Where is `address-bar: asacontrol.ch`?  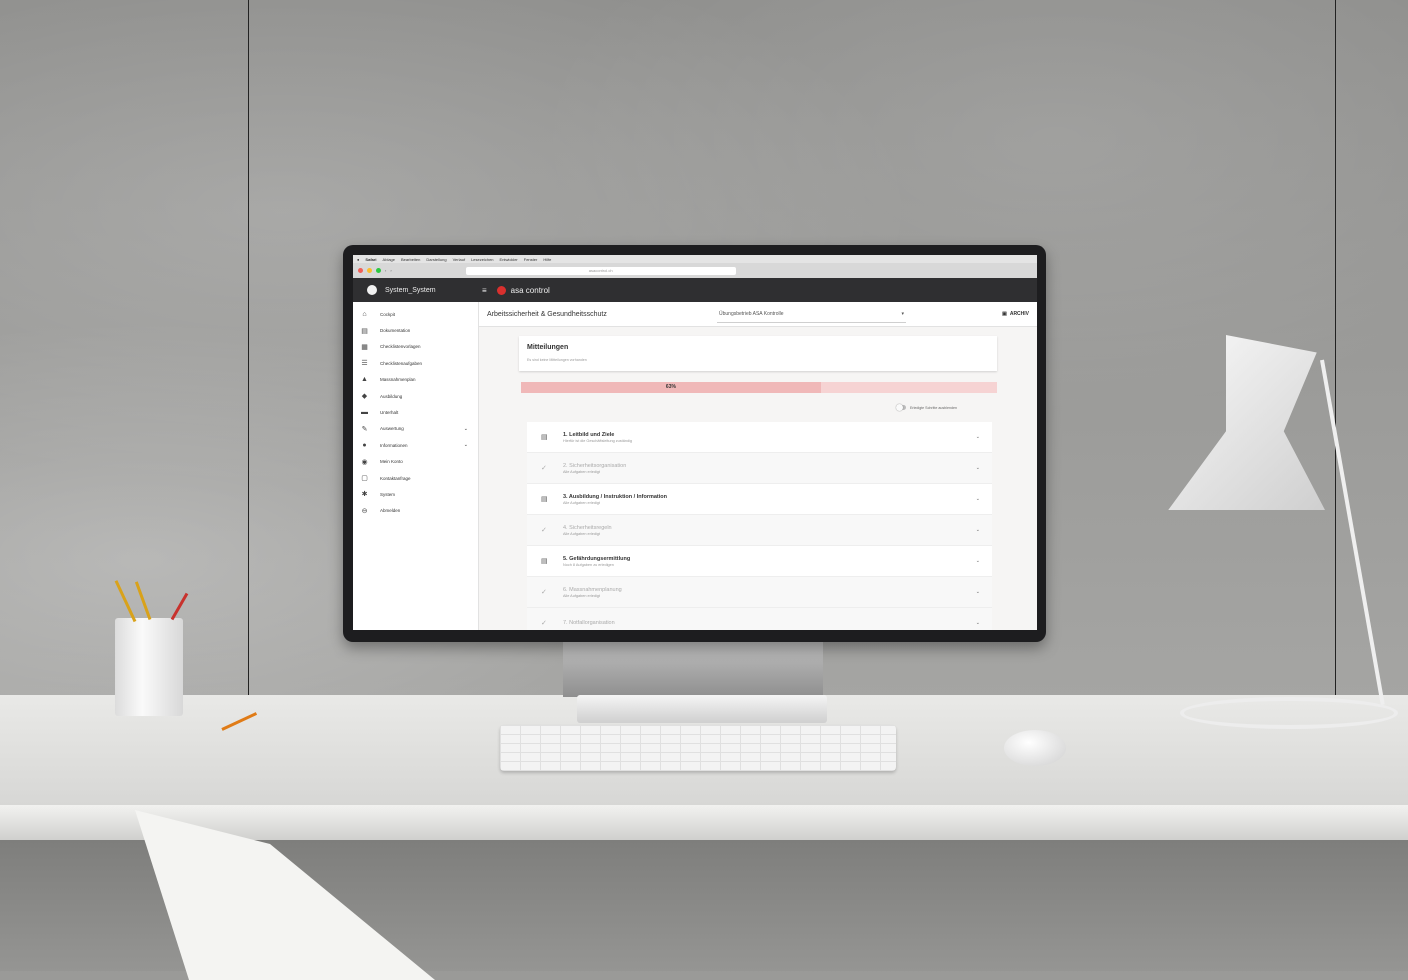 address-bar: asacontrol.ch is located at coordinates (600, 270).